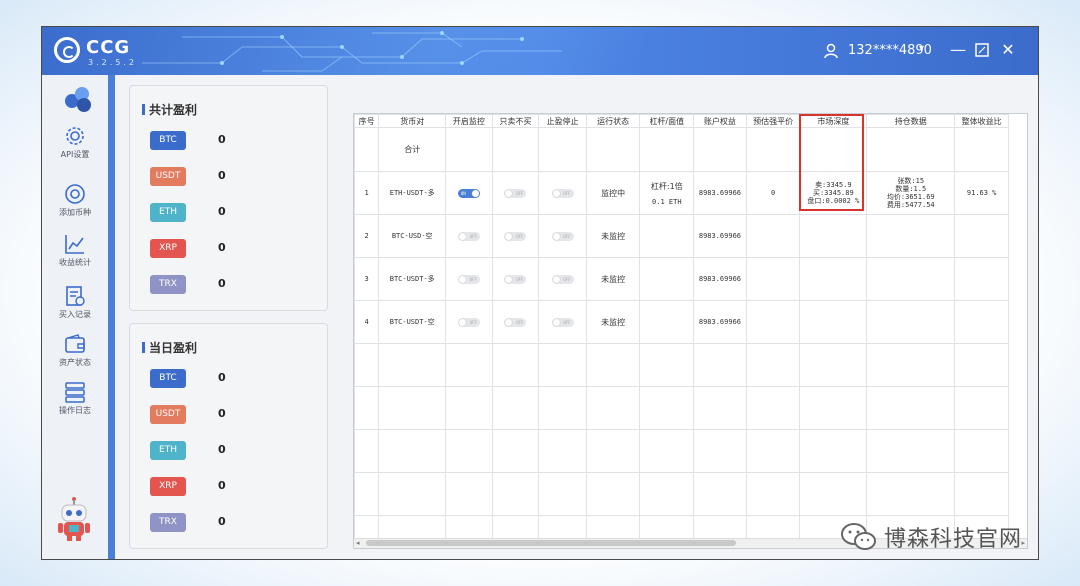 The height and width of the screenshot is (586, 1080). I want to click on close-icon: ✕, so click(1008, 50).